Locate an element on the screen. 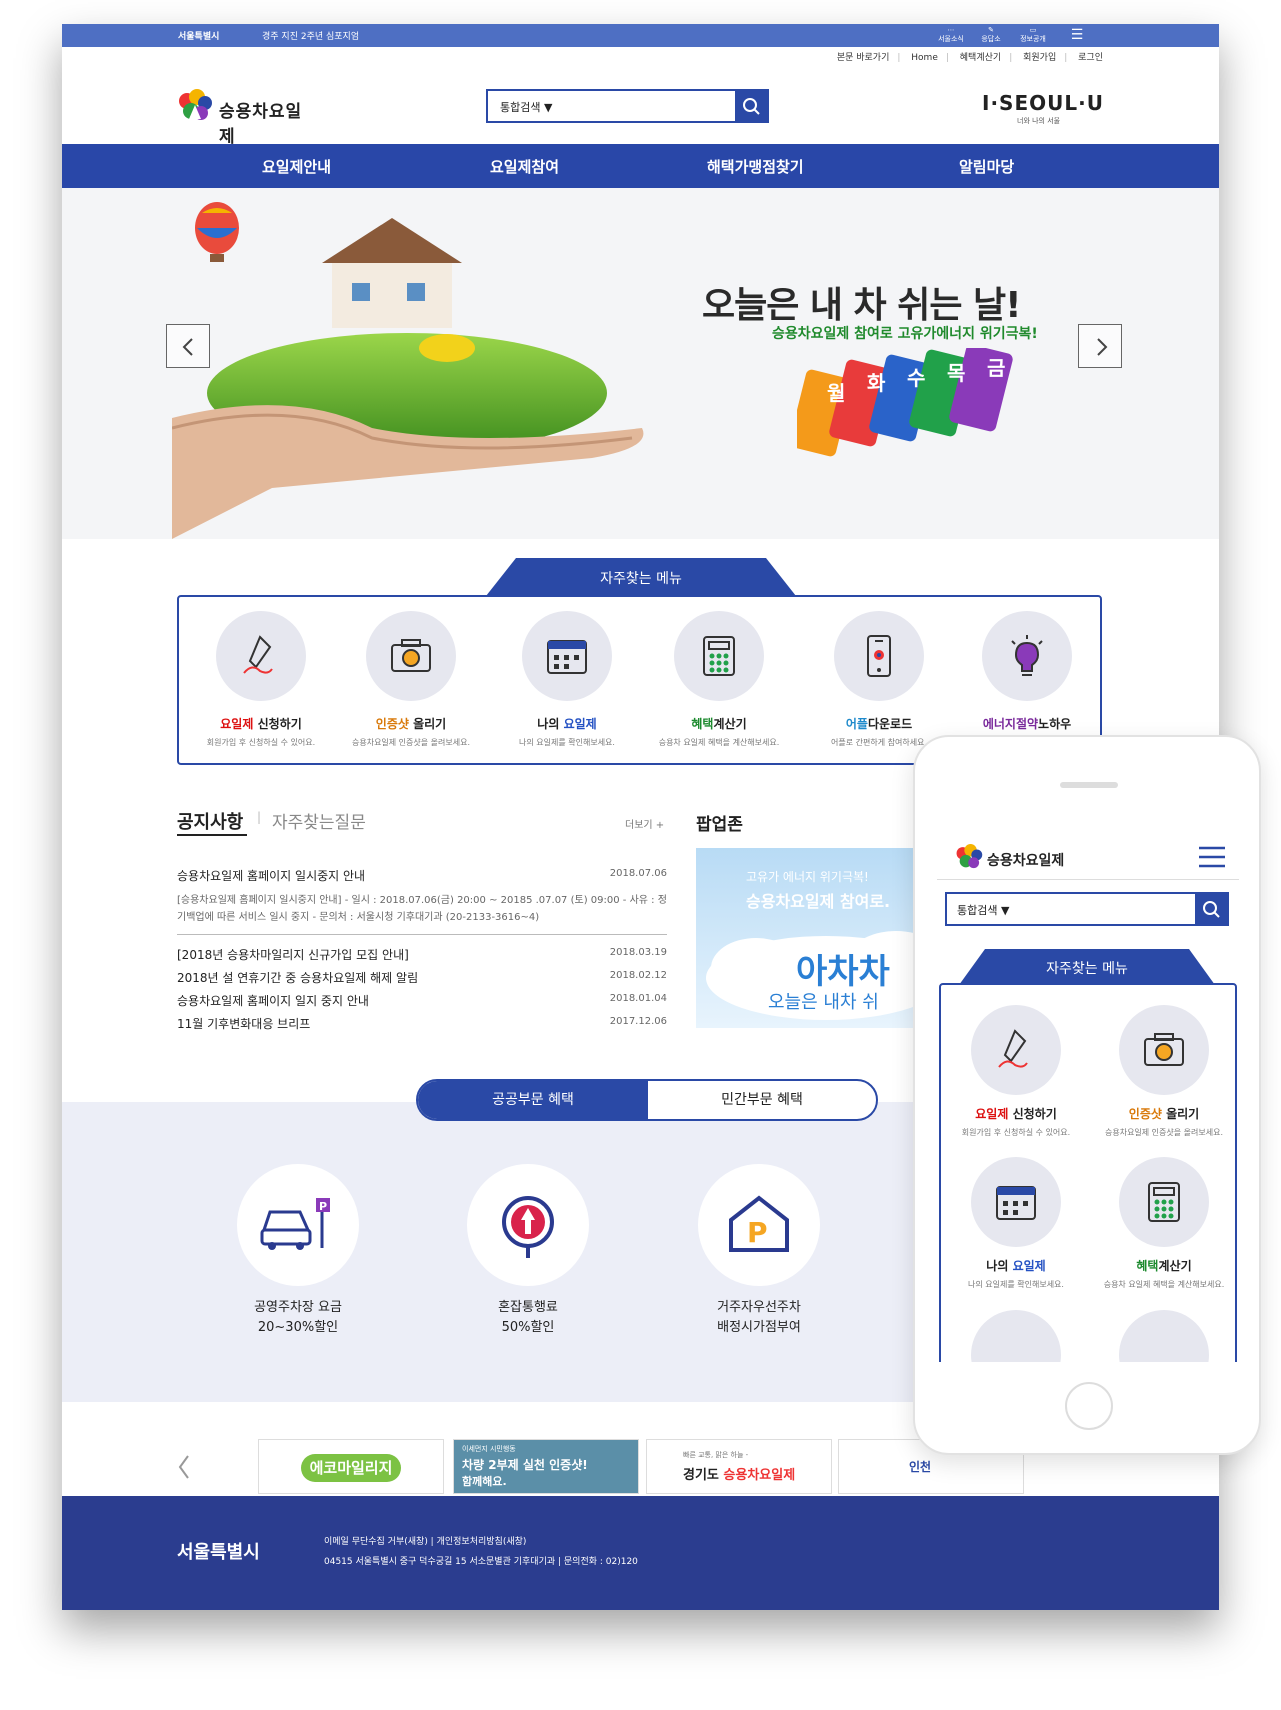 This screenshot has width=1281, height=1710. quick-item-app-download: 어플다운로드 어플로 간편하게 참여하세요. is located at coordinates (879, 679).